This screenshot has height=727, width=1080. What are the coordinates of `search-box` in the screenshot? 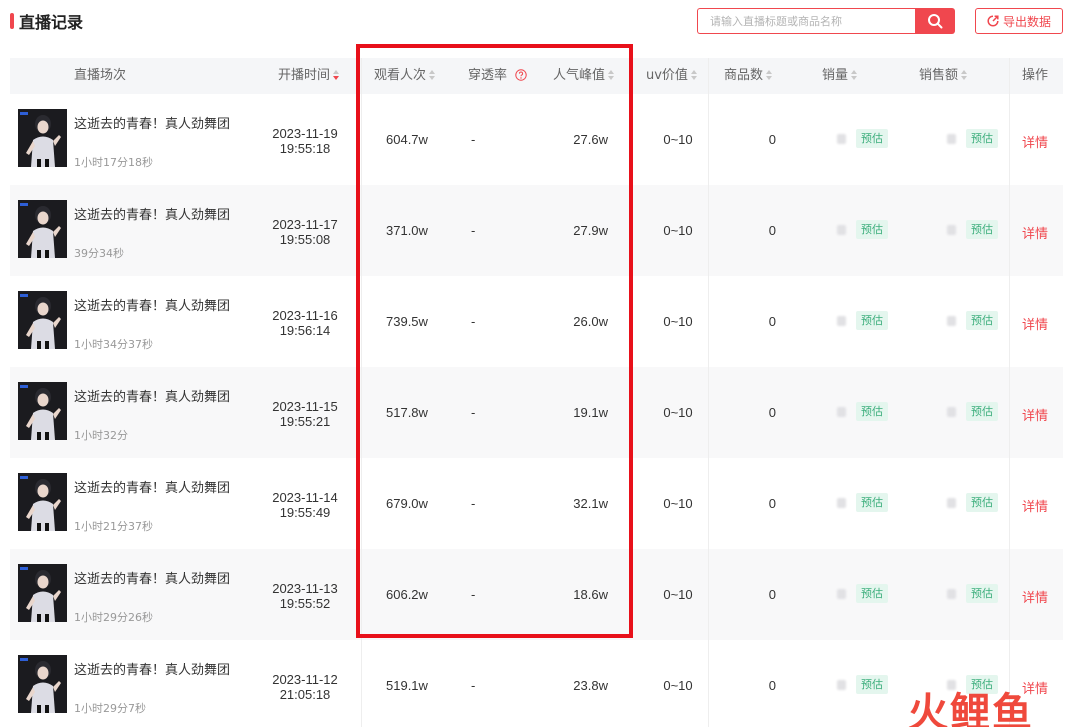 It's located at (826, 21).